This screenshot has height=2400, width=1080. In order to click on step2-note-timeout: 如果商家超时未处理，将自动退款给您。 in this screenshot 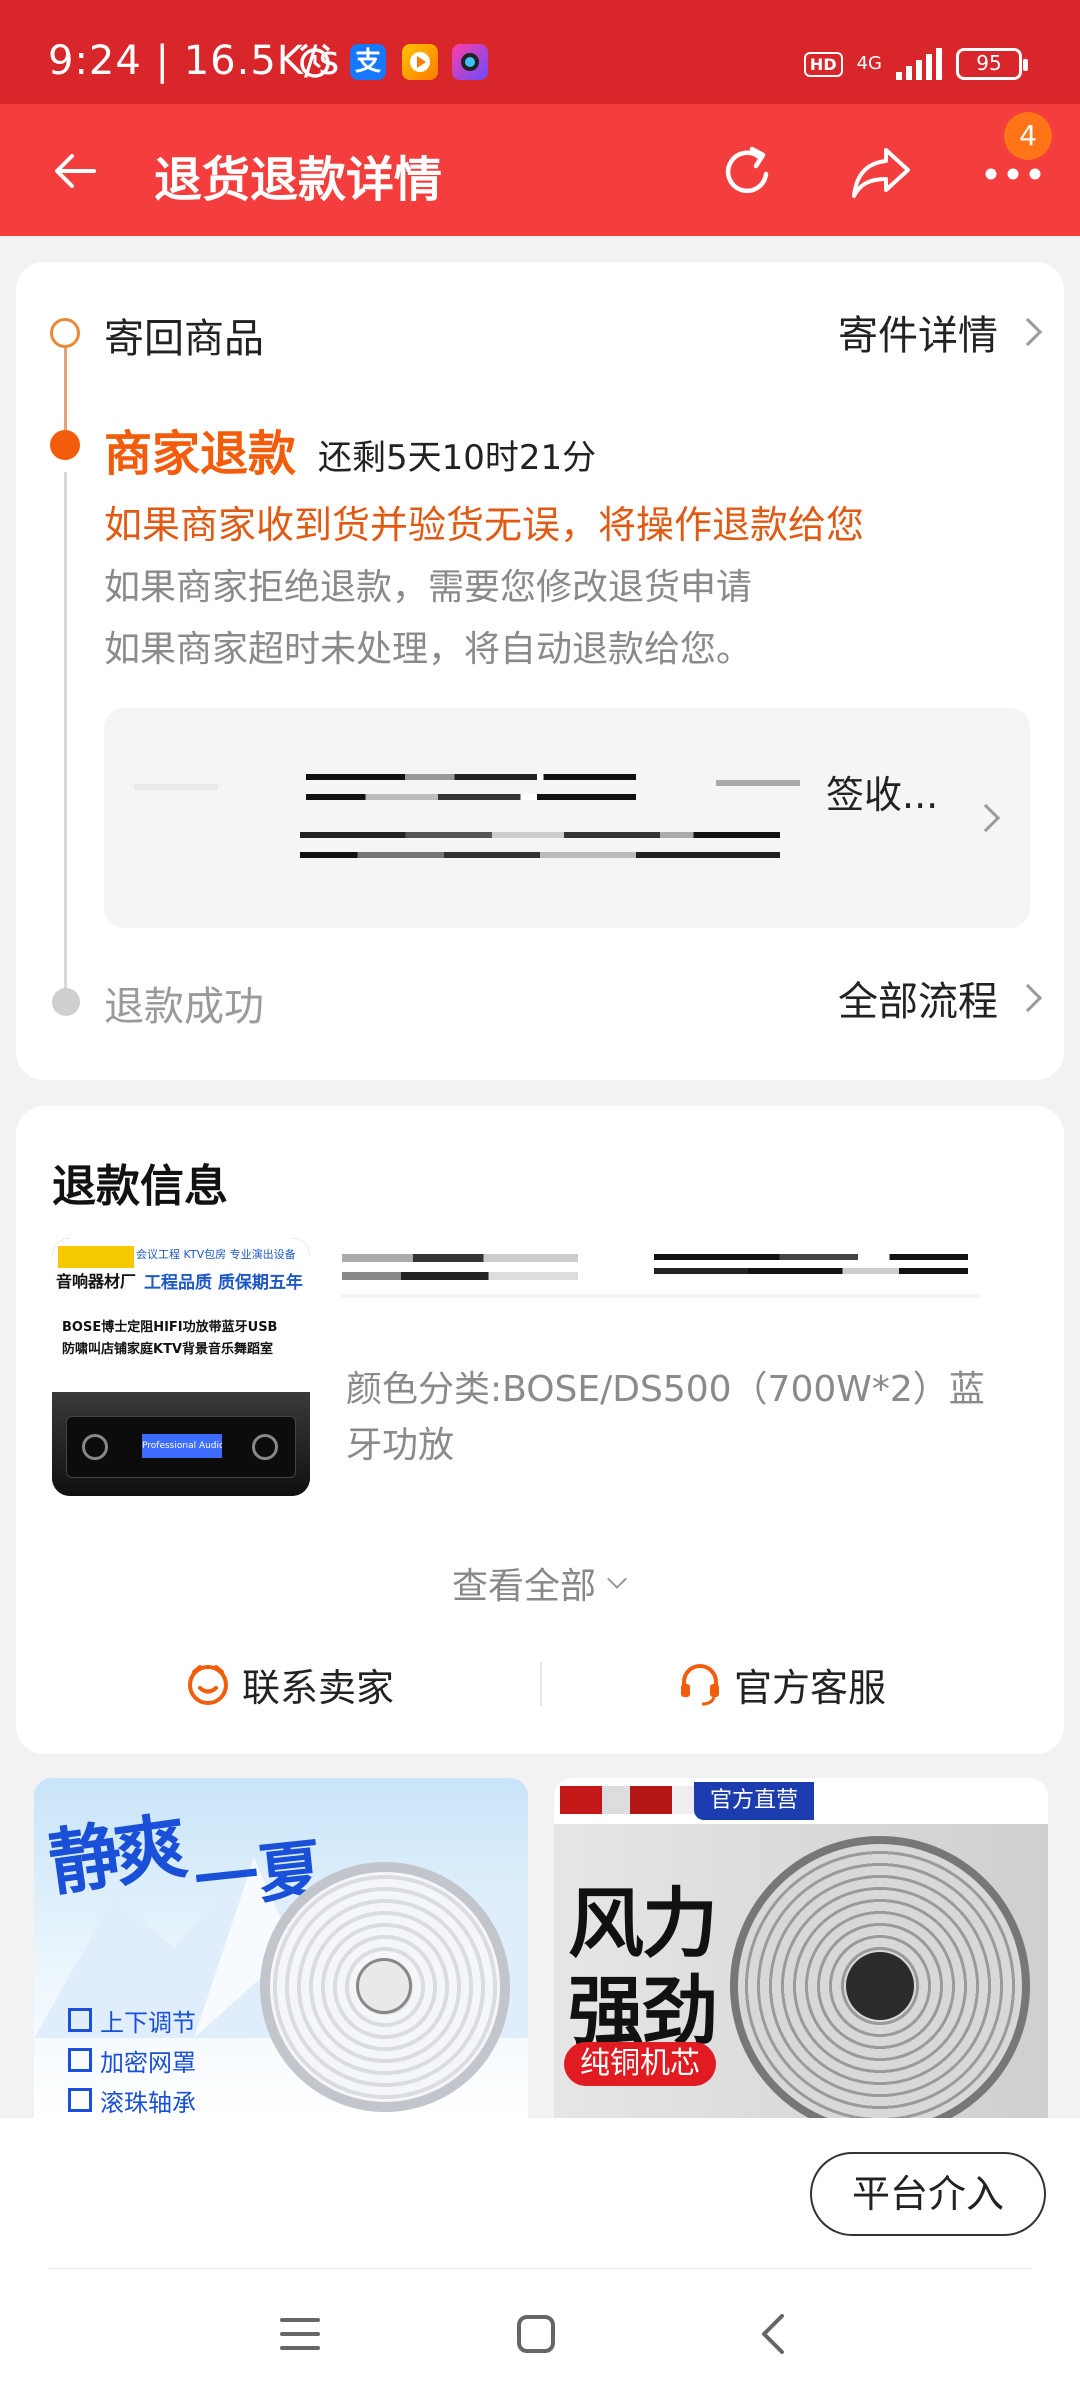, I will do `click(428, 649)`.